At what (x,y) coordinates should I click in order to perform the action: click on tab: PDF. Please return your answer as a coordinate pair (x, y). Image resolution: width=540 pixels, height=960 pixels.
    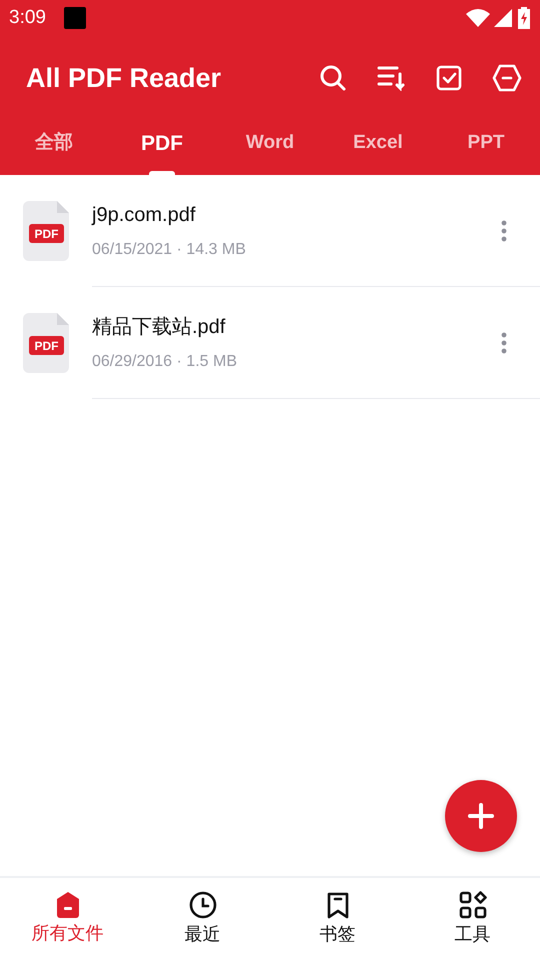
    Looking at the image, I should click on (162, 147).